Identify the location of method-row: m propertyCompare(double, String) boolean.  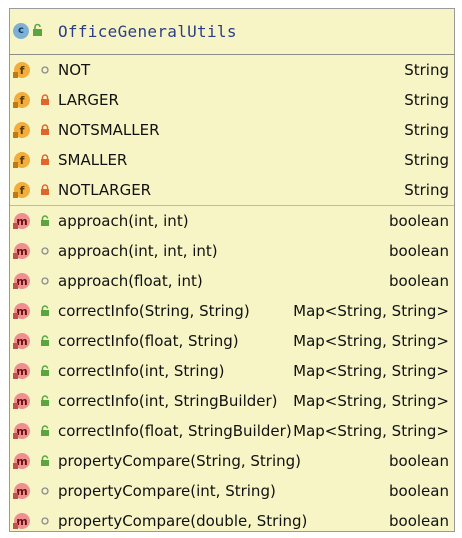
(232, 521).